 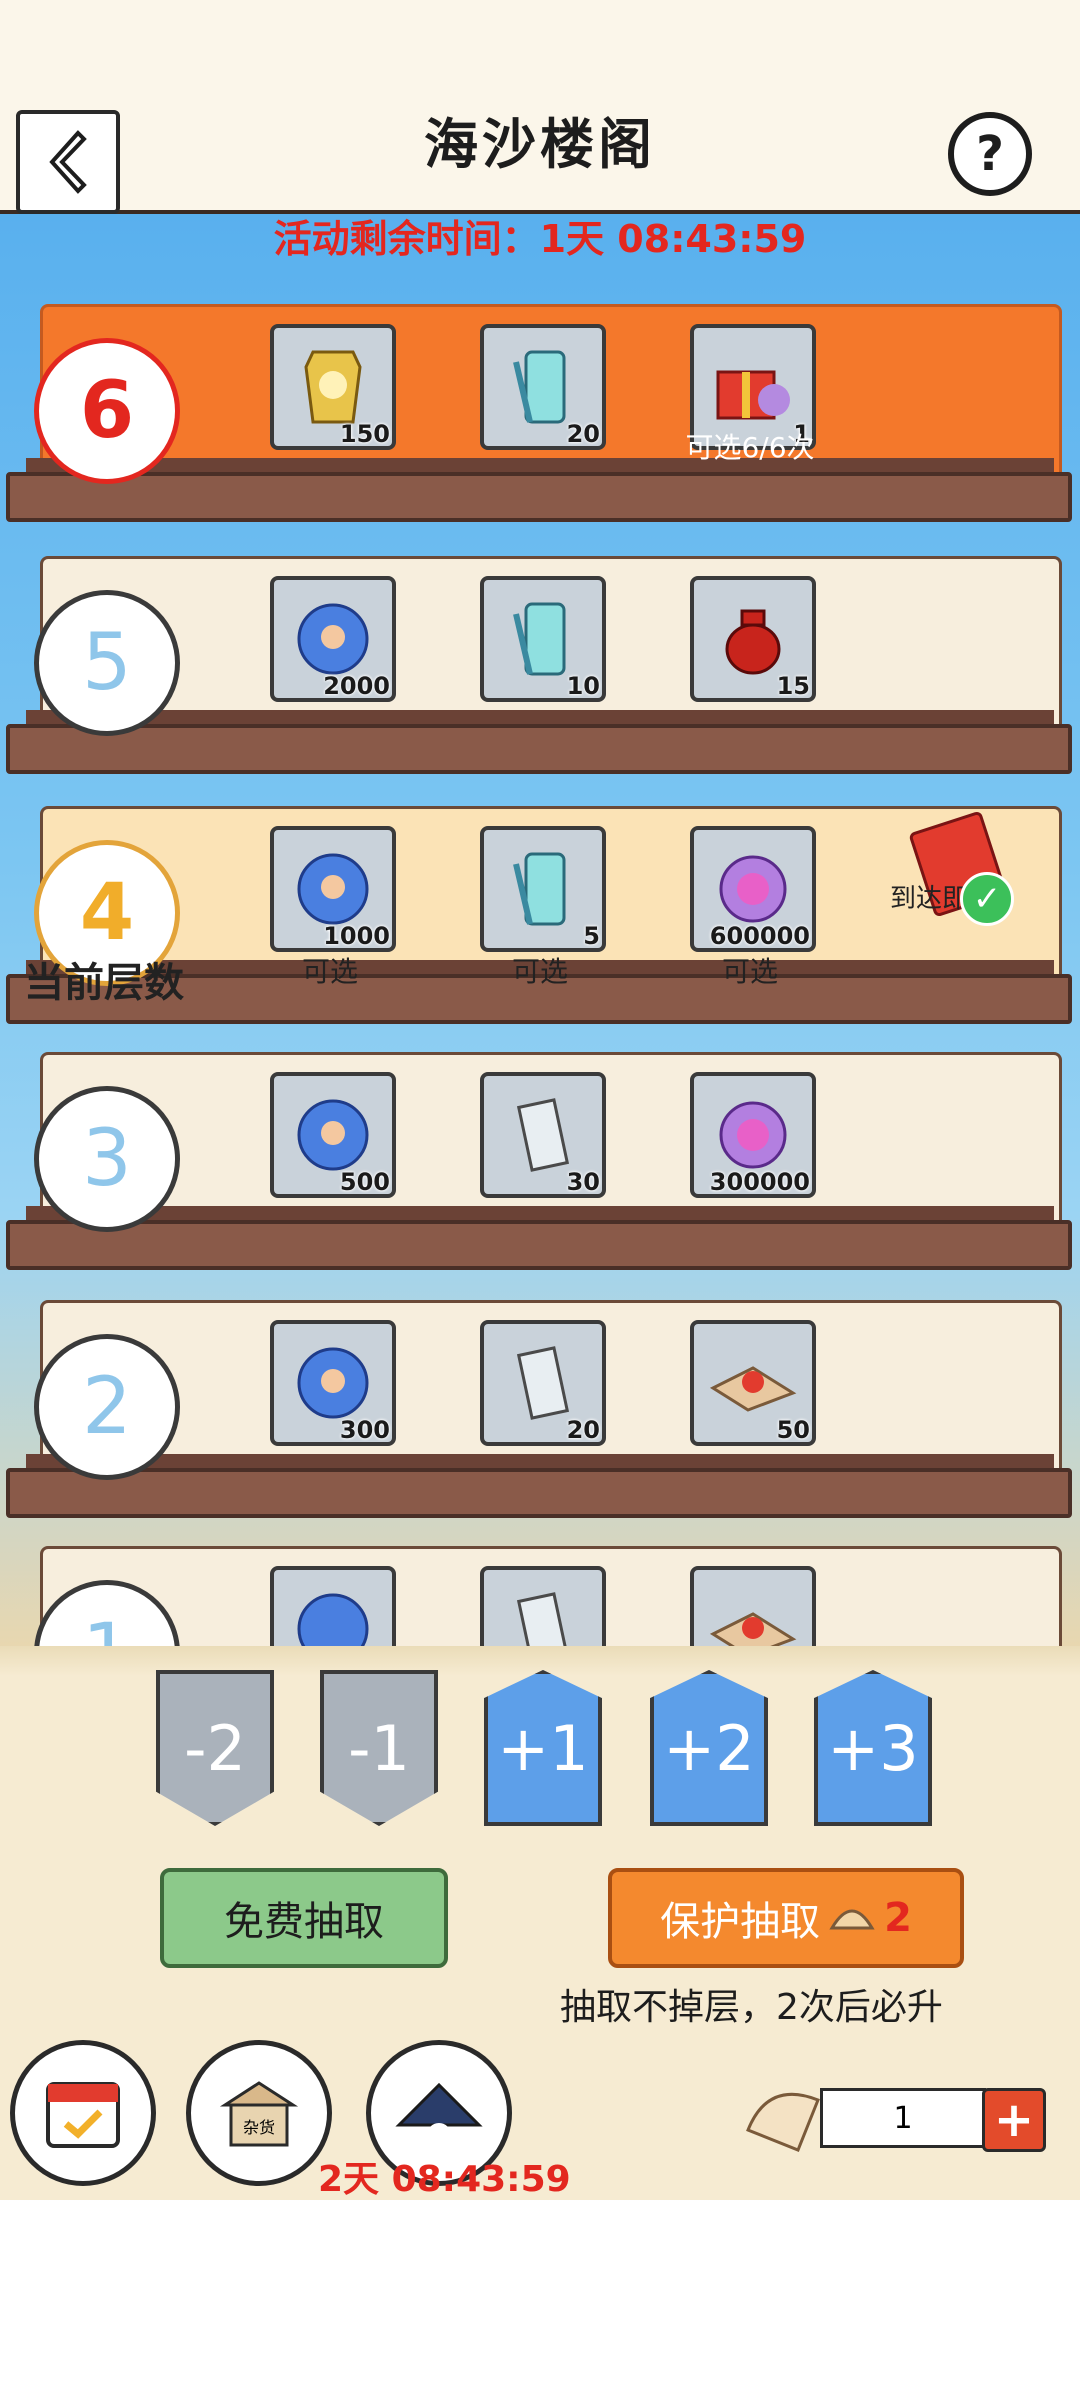 I want to click on reward-slot: 30, so click(x=543, y=1135).